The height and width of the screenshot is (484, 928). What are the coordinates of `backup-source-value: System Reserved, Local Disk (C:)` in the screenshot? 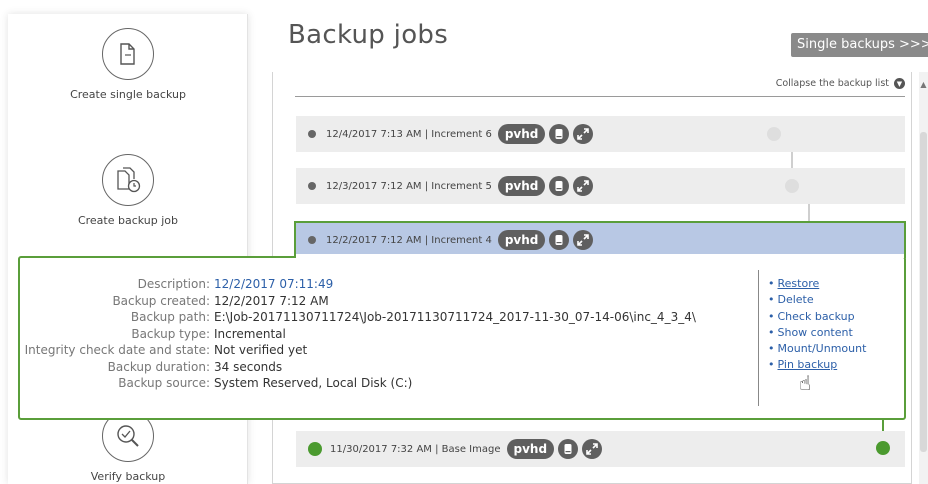 It's located at (313, 383).